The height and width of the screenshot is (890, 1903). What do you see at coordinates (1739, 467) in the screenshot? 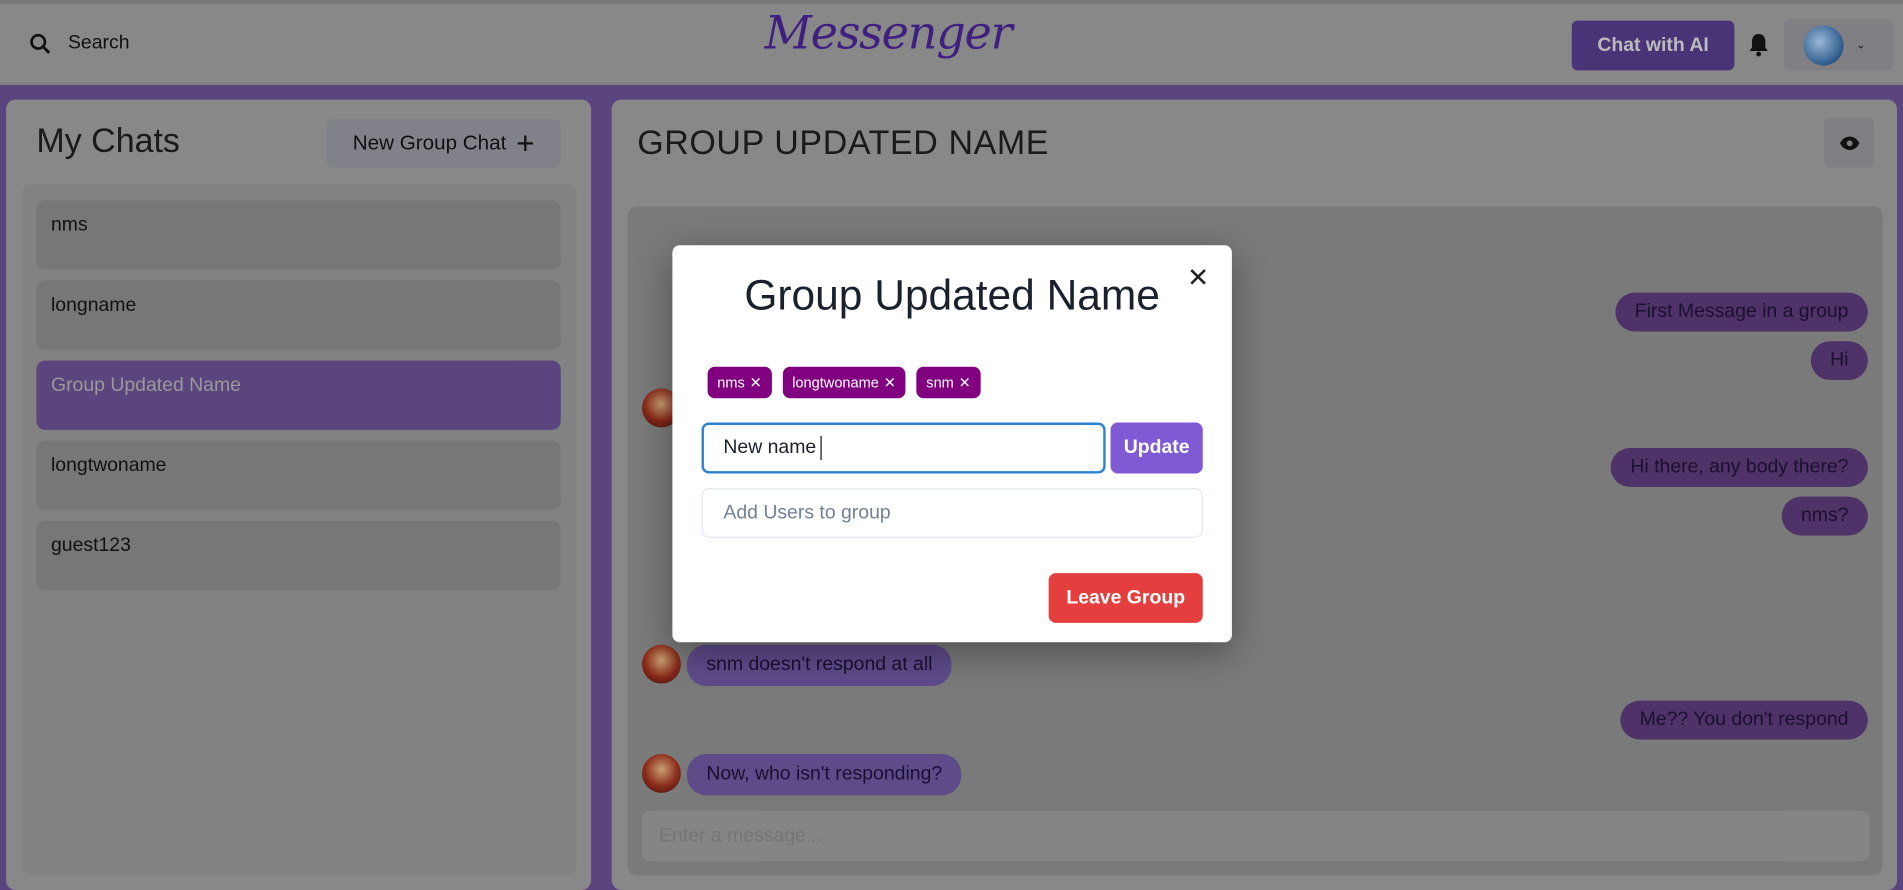
I see `message-sent: Hi there, any body there?` at bounding box center [1739, 467].